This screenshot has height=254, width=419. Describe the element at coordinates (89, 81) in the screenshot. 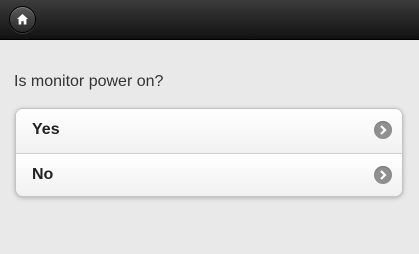

I see `question-text: Is monitor power on?` at that location.